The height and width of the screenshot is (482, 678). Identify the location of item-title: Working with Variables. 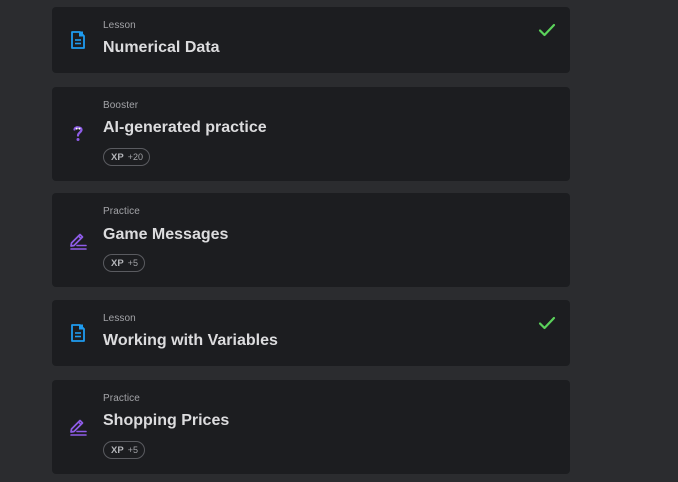
(190, 340).